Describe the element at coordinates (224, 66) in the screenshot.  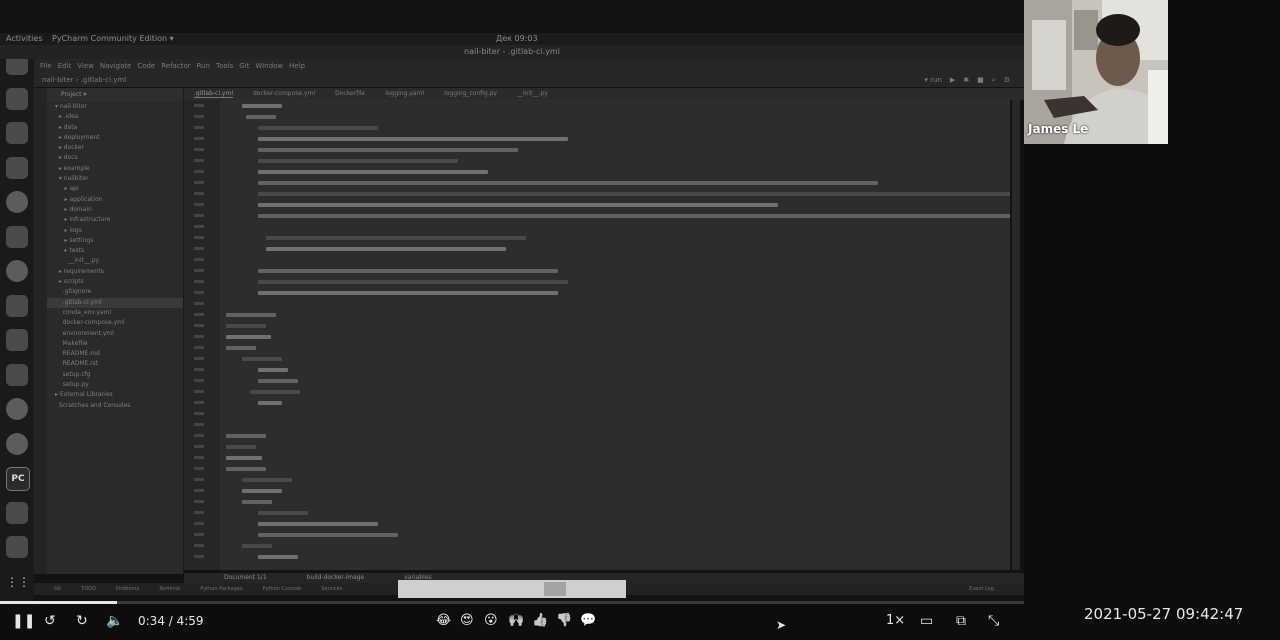
I see `menu-item: Tools` at that location.